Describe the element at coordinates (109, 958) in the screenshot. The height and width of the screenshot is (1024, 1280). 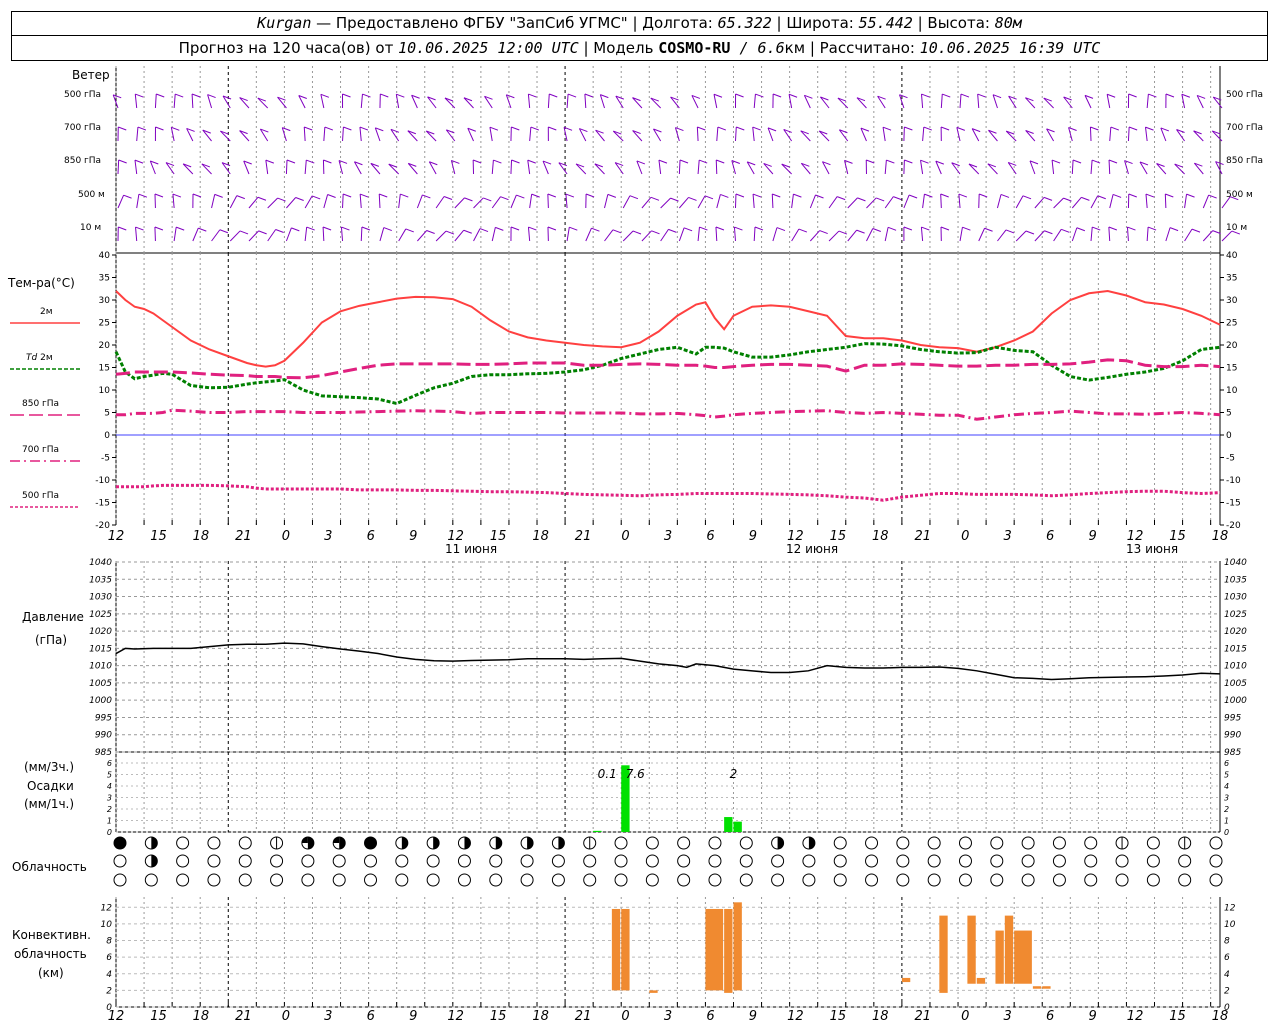
I see `convective-y-label: 6` at that location.